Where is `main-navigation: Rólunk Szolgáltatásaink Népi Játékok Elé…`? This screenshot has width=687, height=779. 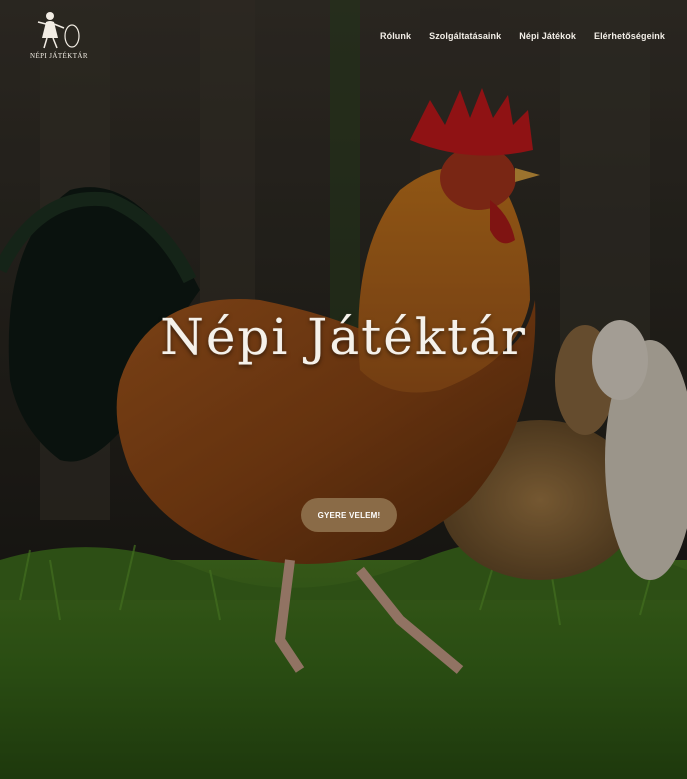
main-navigation: Rólunk Szolgáltatásaink Népi Játékok Elé… is located at coordinates (522, 36).